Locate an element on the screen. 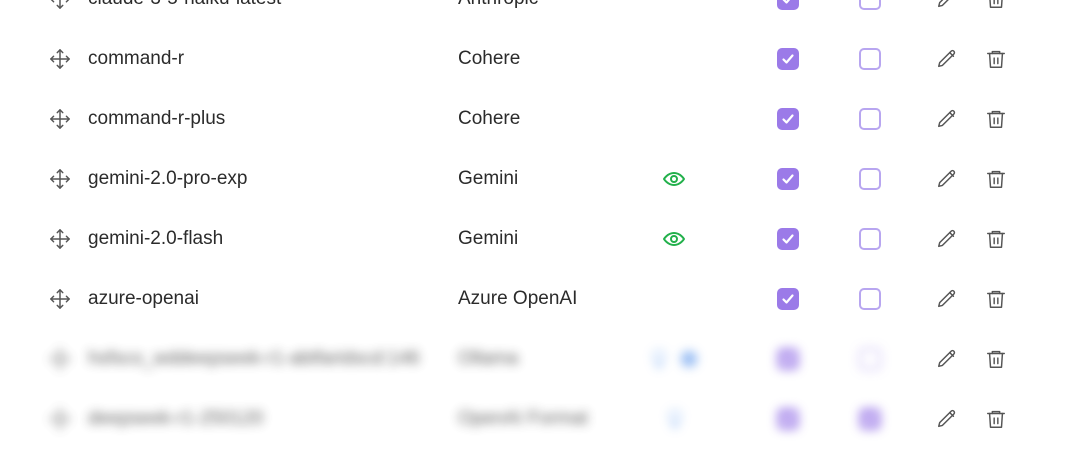  table-row: command-r Cohere is located at coordinates (540, 59).